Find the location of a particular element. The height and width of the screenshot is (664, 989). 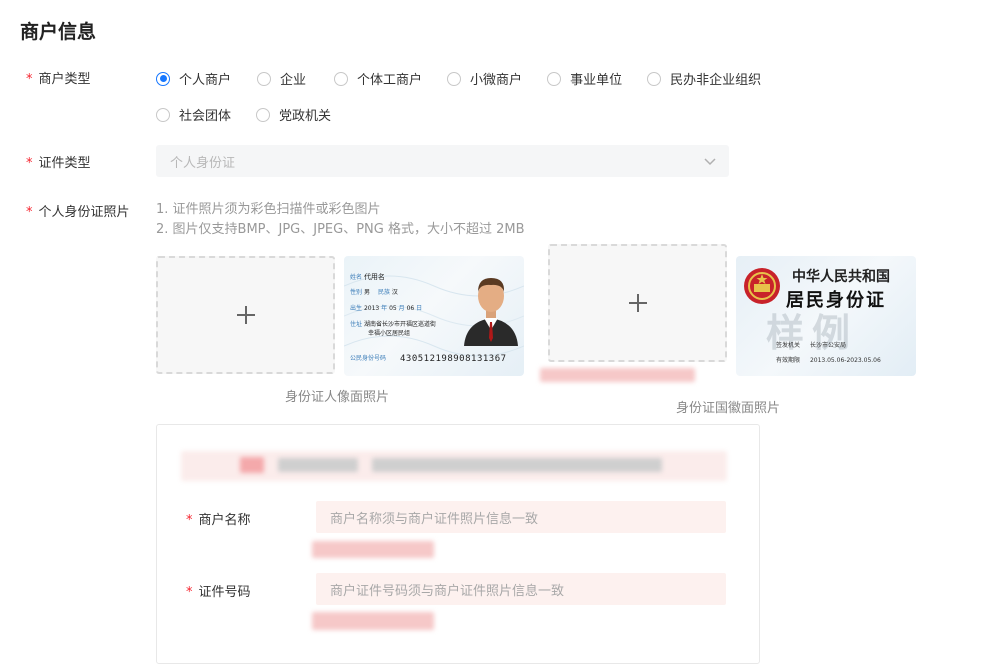

radio-option-party-government: 党政机关 is located at coordinates (293, 114).